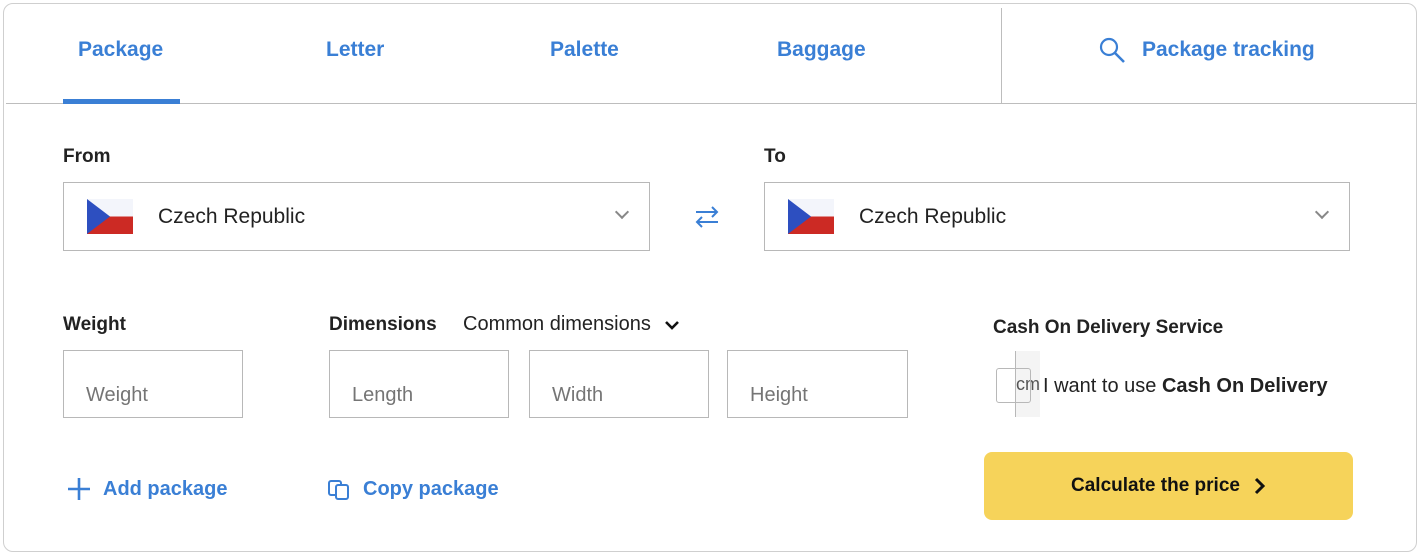  I want to click on tab-palette: Palette, so click(584, 50).